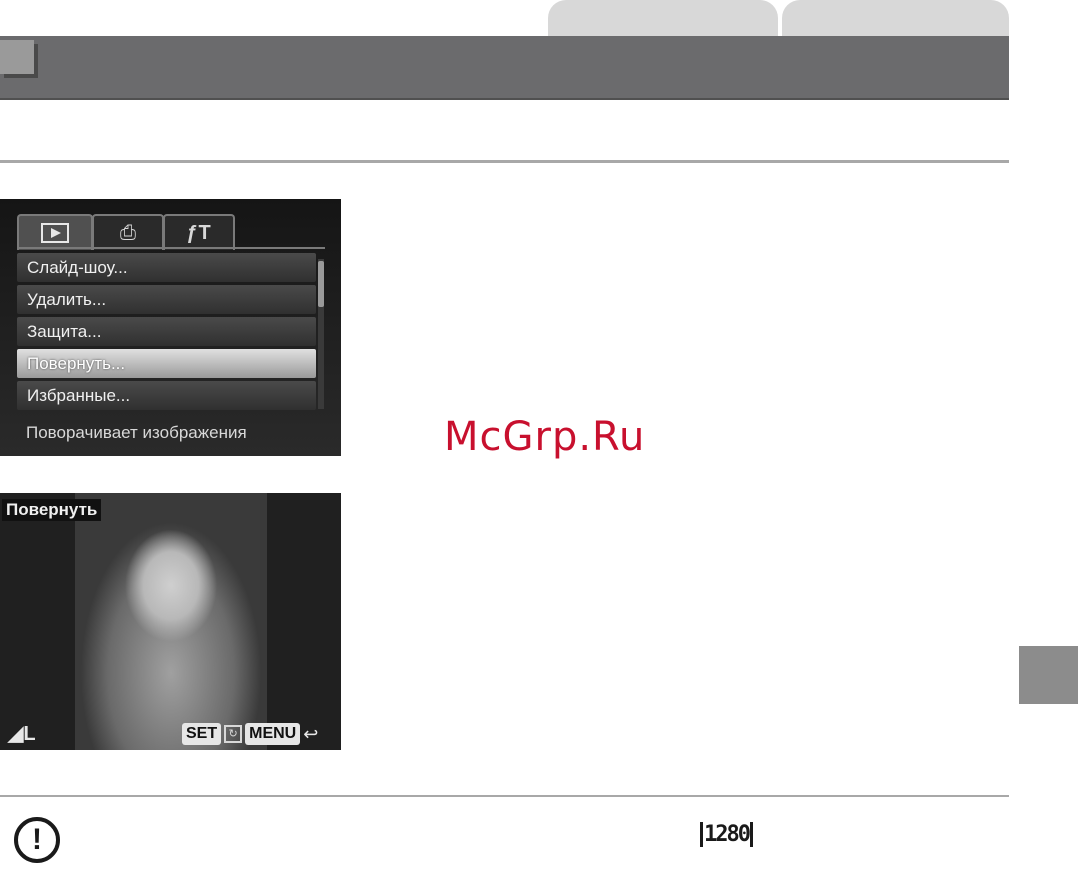  Describe the element at coordinates (136, 432) in the screenshot. I see `menu-description: Поворачивает изображения` at that location.